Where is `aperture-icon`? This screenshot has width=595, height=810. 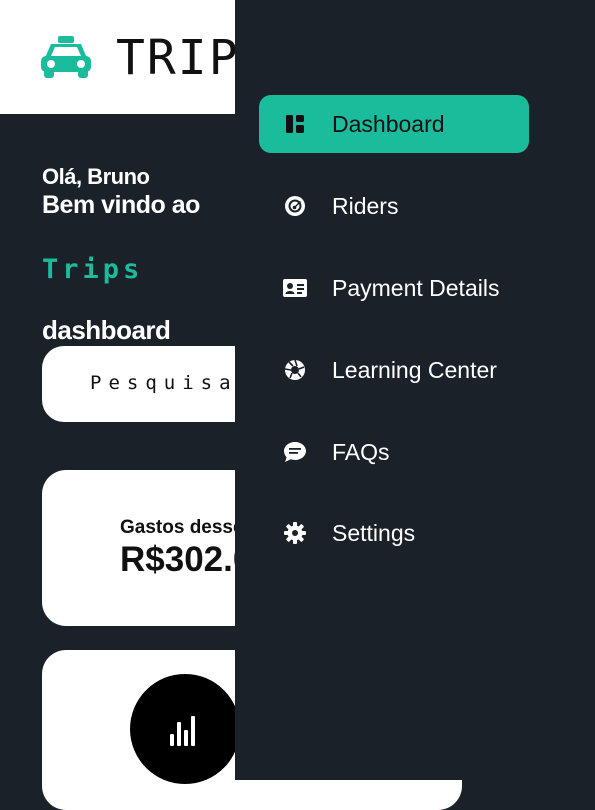
aperture-icon is located at coordinates (295, 370).